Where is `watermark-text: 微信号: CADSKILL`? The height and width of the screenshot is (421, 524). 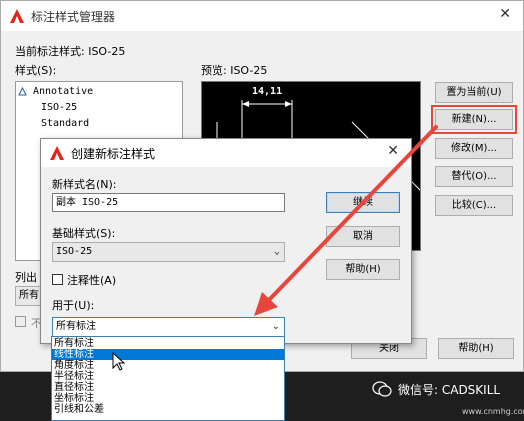 watermark-text: 微信号: CADSKILL is located at coordinates (449, 390).